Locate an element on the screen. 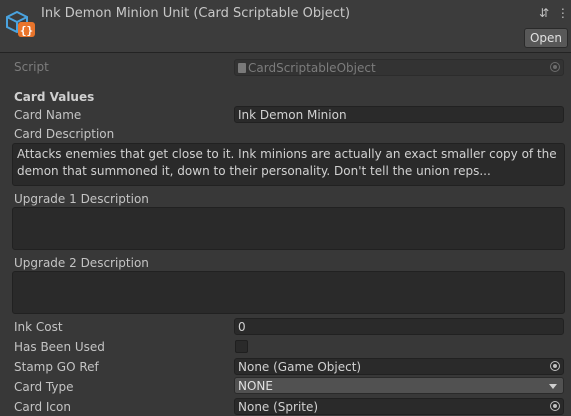 The width and height of the screenshot is (571, 416). upgrade-2-textarea is located at coordinates (288, 292).